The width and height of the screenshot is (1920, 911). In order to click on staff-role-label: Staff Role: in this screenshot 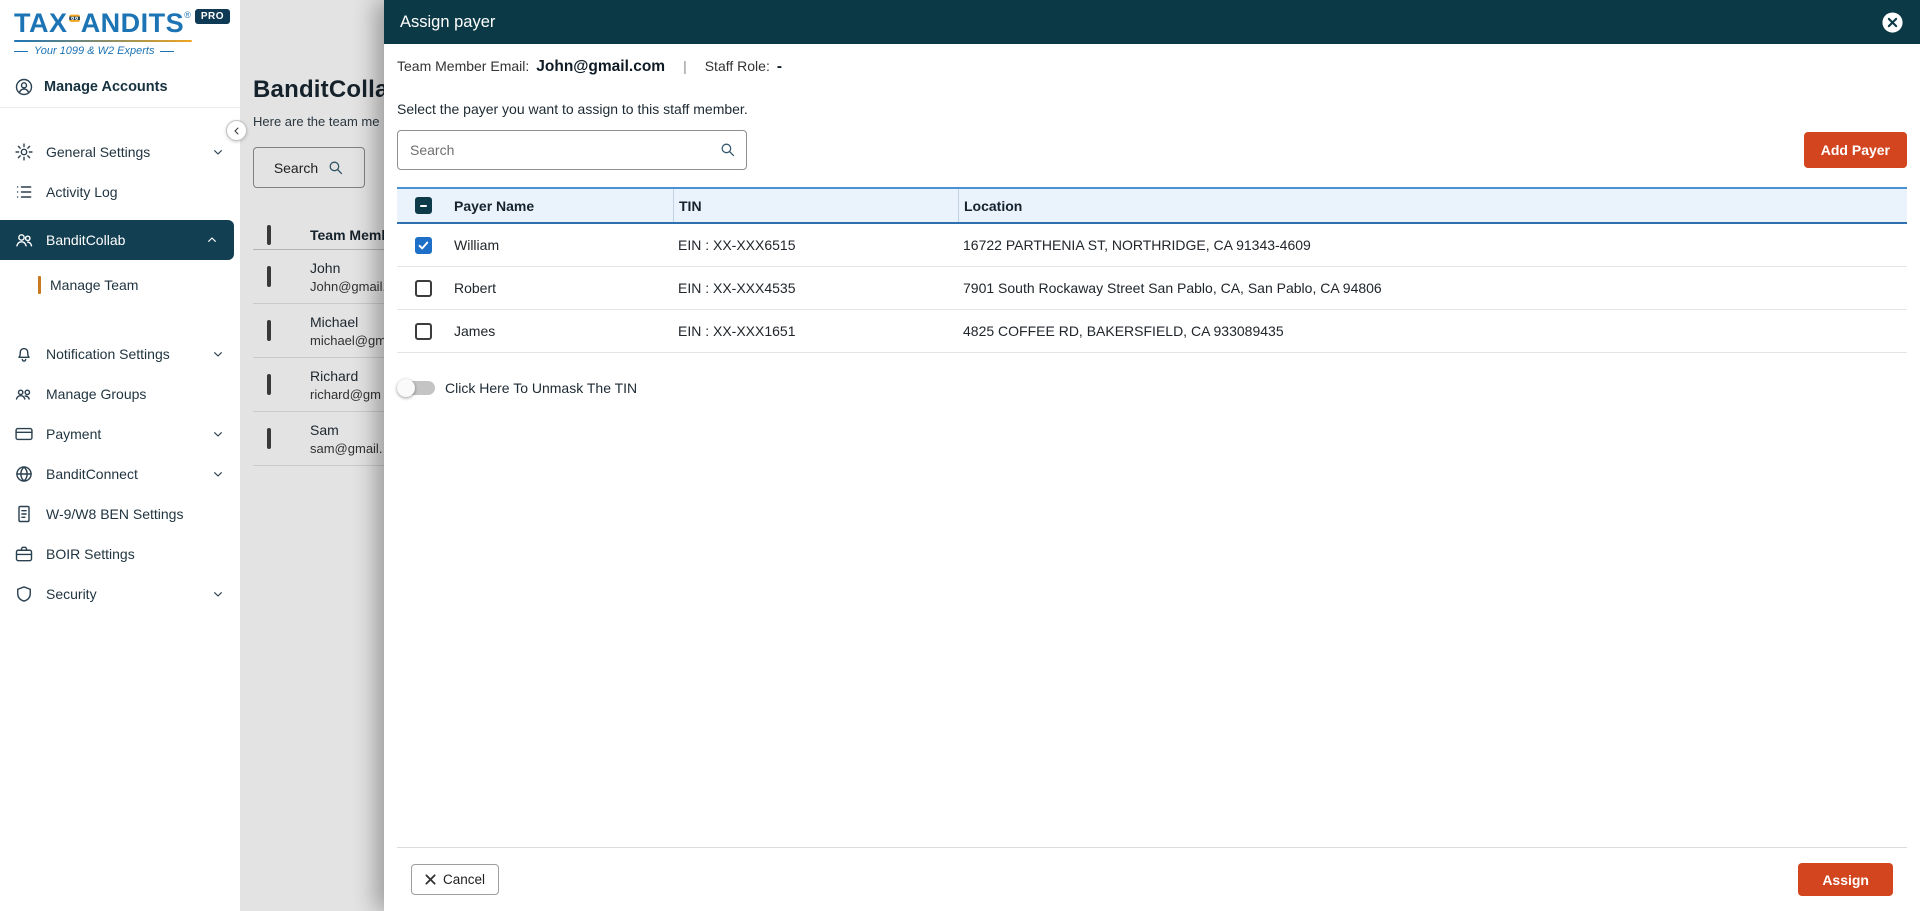, I will do `click(737, 66)`.